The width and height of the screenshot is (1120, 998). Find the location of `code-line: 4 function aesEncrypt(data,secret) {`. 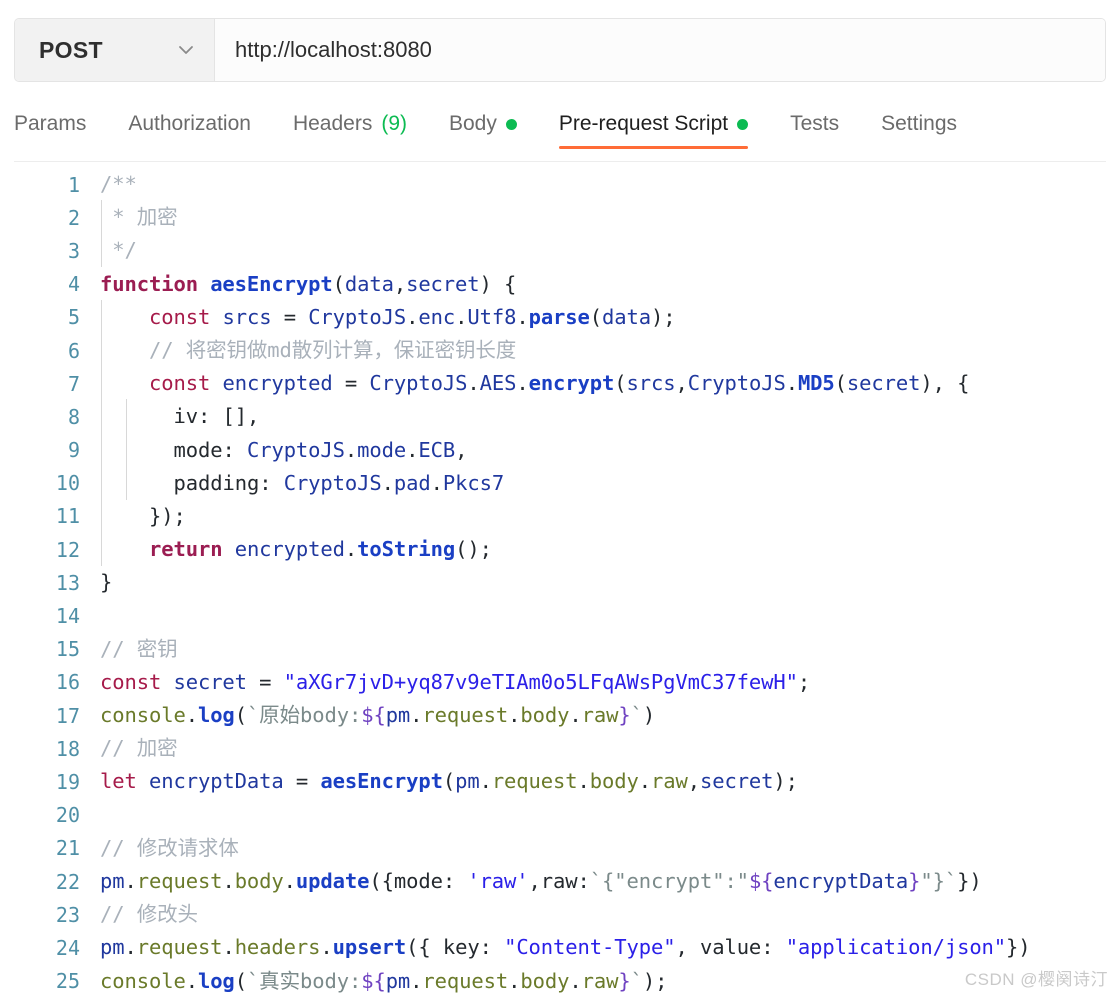

code-line: 4 function aesEncrypt(data,secret) { is located at coordinates (560, 284).